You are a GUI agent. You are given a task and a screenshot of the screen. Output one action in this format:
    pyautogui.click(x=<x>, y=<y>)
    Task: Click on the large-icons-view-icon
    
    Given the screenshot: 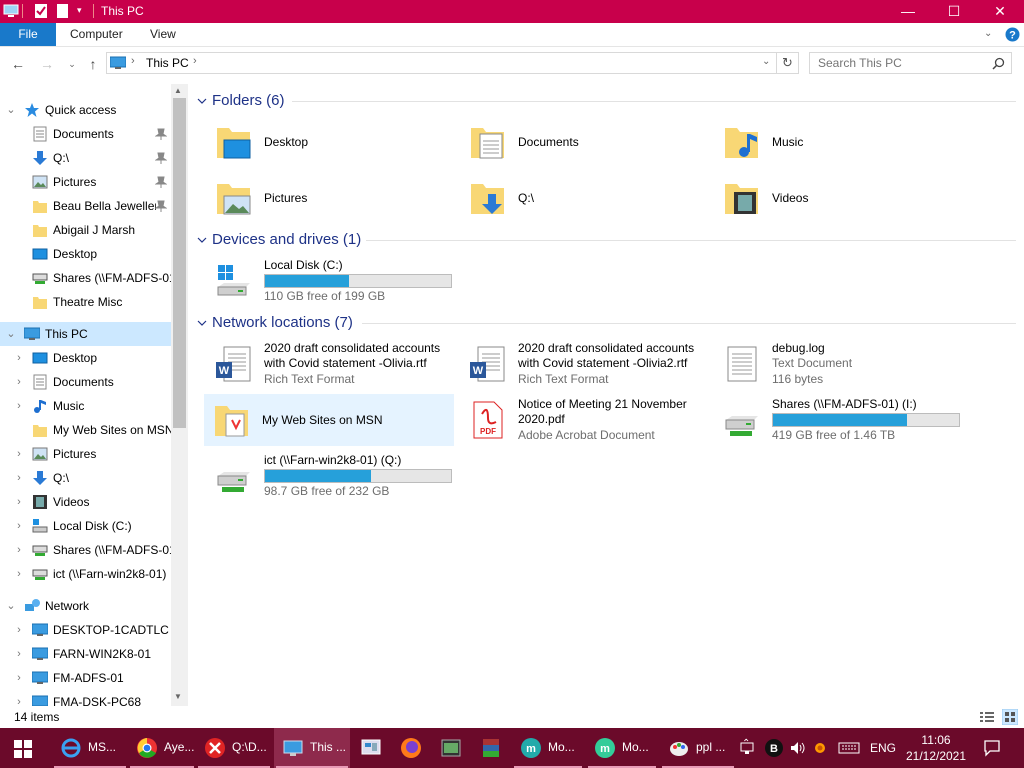 What is the action you would take?
    pyautogui.click(x=1010, y=717)
    